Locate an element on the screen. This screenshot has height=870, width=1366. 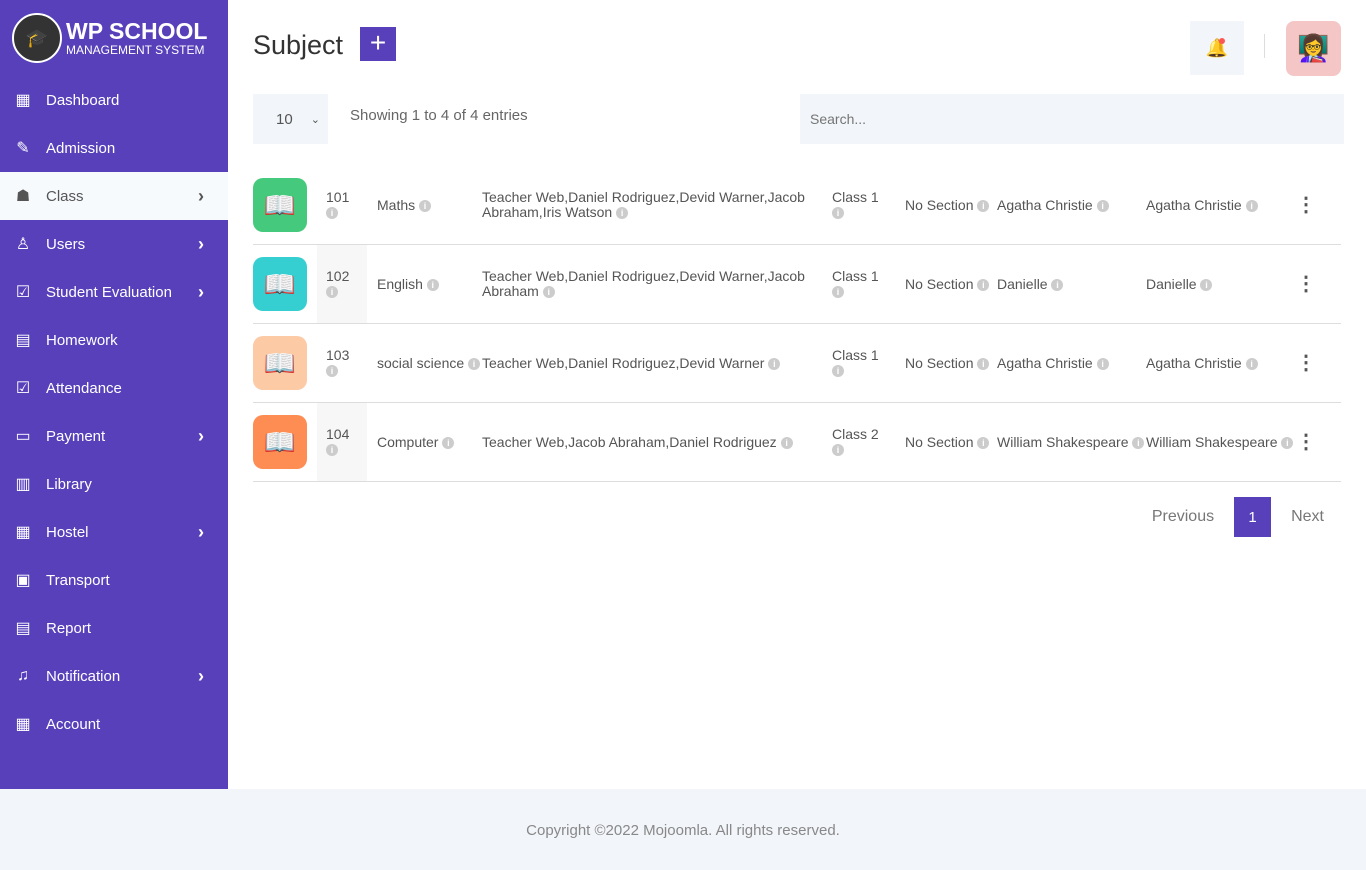
sidebar-item-hostel: ▦ Hostel › is located at coordinates (114, 532).